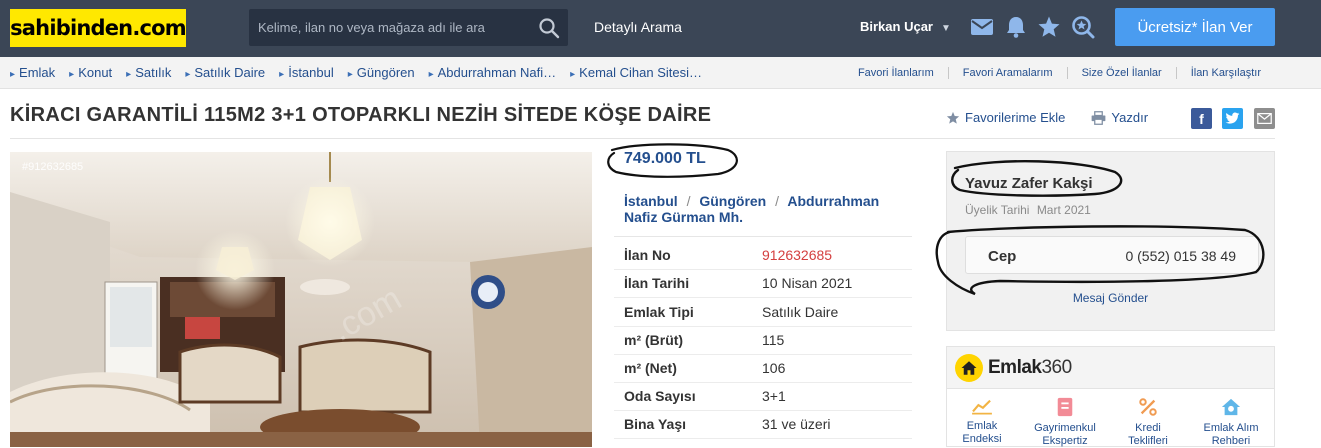 This screenshot has height=448, width=1321. Describe the element at coordinates (1148, 441) in the screenshot. I see `tool-label-line2: Teklifleri` at that location.